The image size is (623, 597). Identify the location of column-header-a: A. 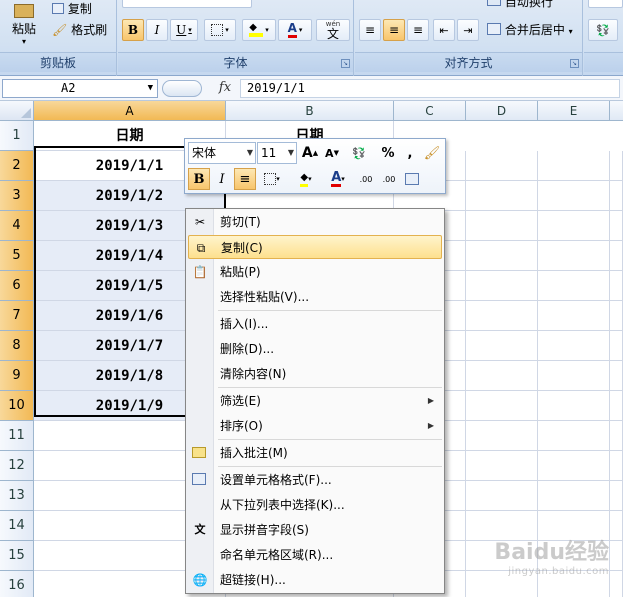
(130, 111).